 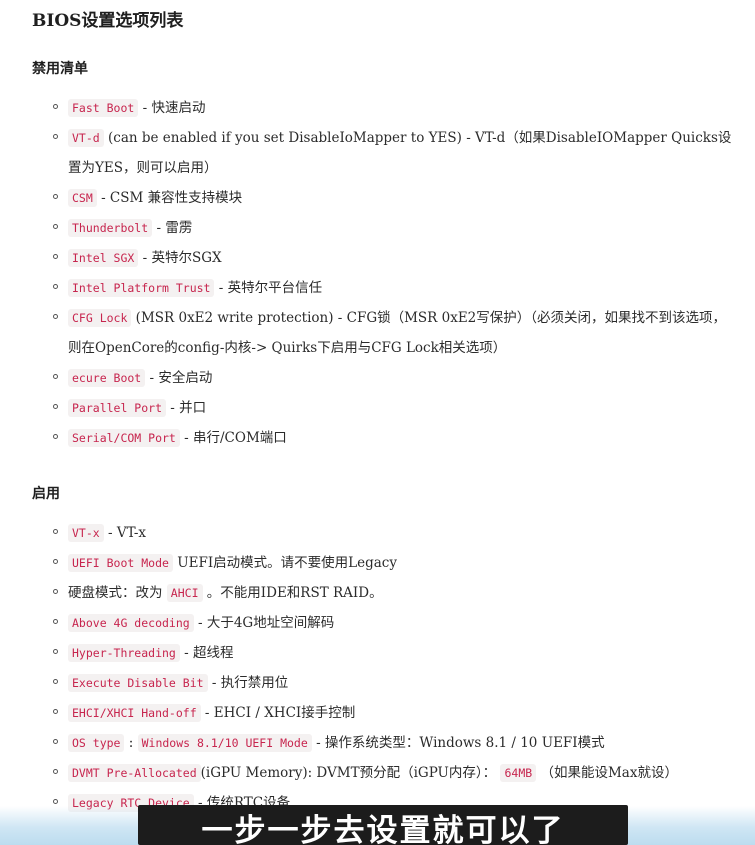 I want to click on inline-code: OS type, so click(x=96, y=743).